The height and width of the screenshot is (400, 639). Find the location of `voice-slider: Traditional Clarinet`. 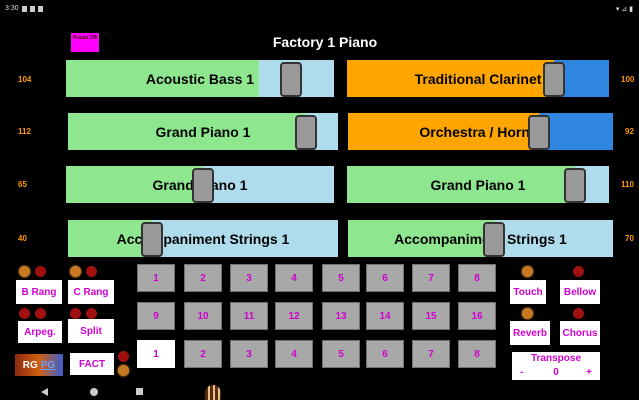

voice-slider: Traditional Clarinet is located at coordinates (478, 78).